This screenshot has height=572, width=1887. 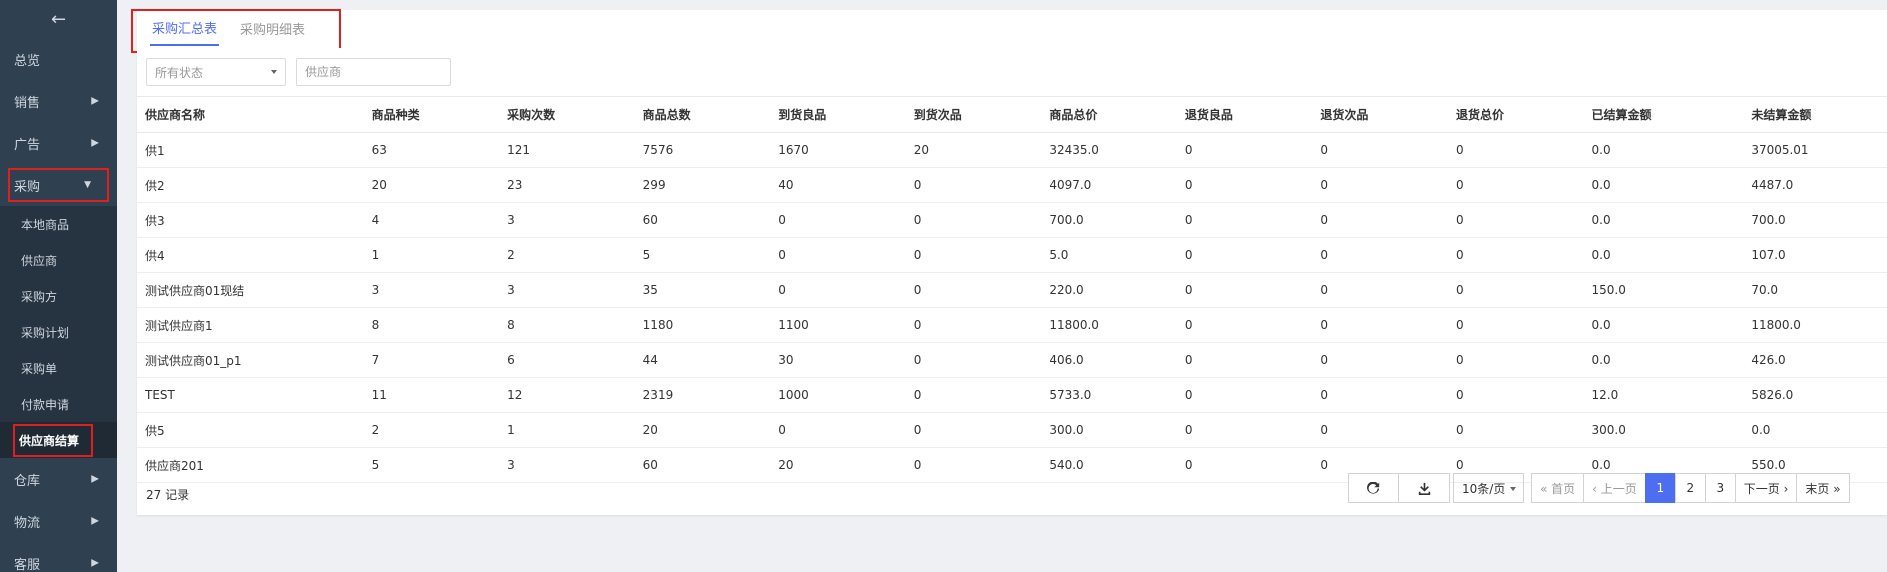 I want to click on sidebar-item-warehouse: 仓库 ▶, so click(x=58, y=479).